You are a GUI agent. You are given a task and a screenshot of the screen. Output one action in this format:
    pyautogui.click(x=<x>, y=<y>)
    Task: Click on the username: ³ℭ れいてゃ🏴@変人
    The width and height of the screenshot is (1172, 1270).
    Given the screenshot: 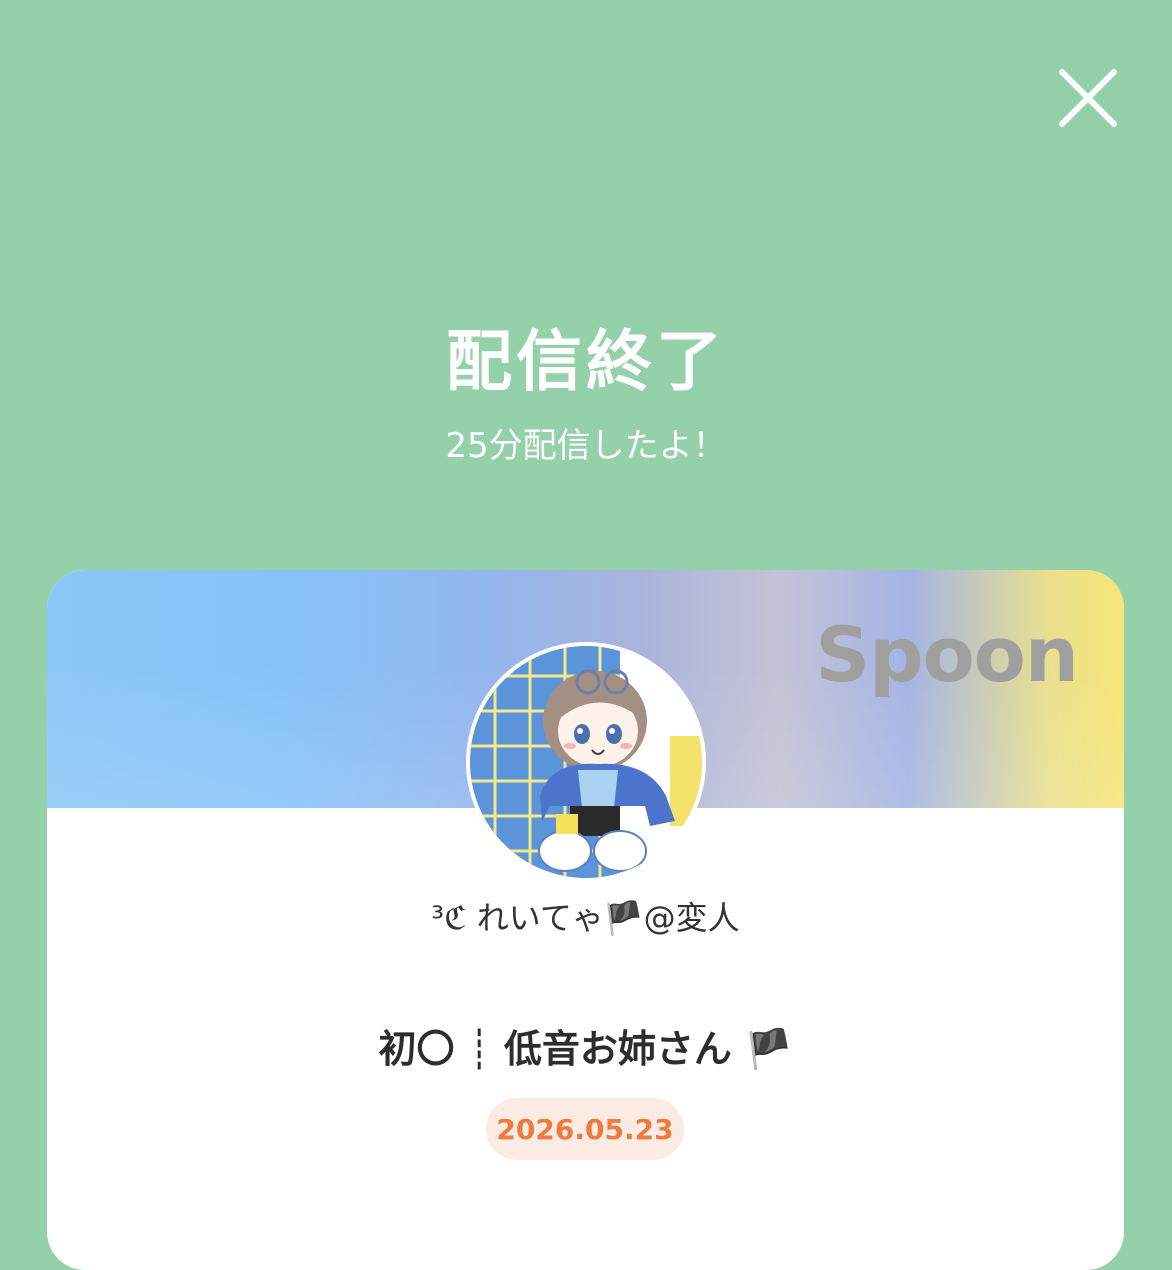 What is the action you would take?
    pyautogui.click(x=585, y=918)
    